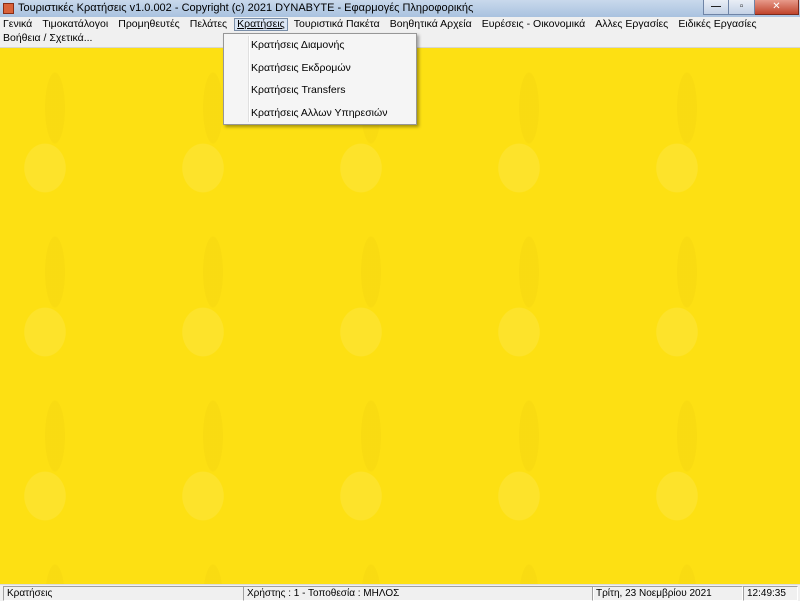  I want to click on maximize-icon: ▫, so click(741, 6).